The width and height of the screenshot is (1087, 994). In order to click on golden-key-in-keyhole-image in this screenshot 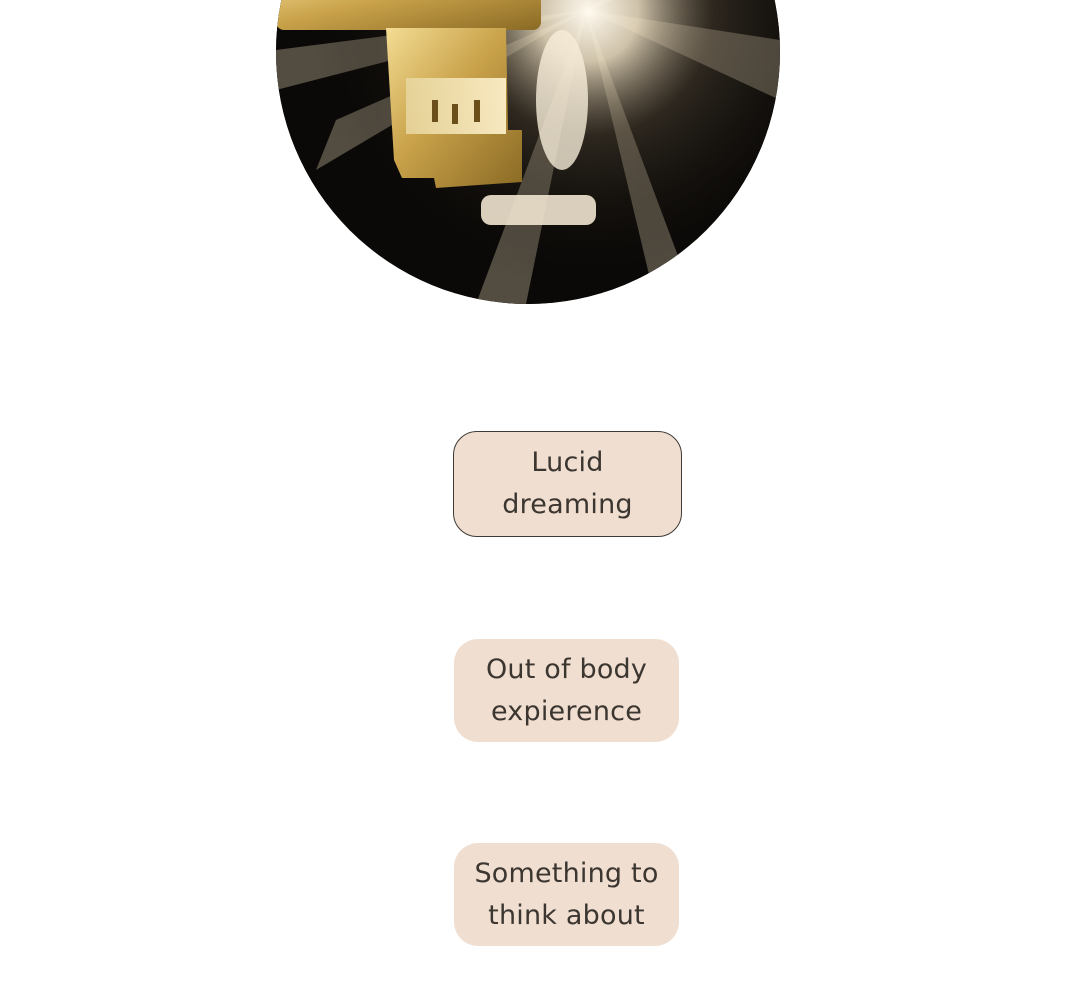, I will do `click(528, 152)`.